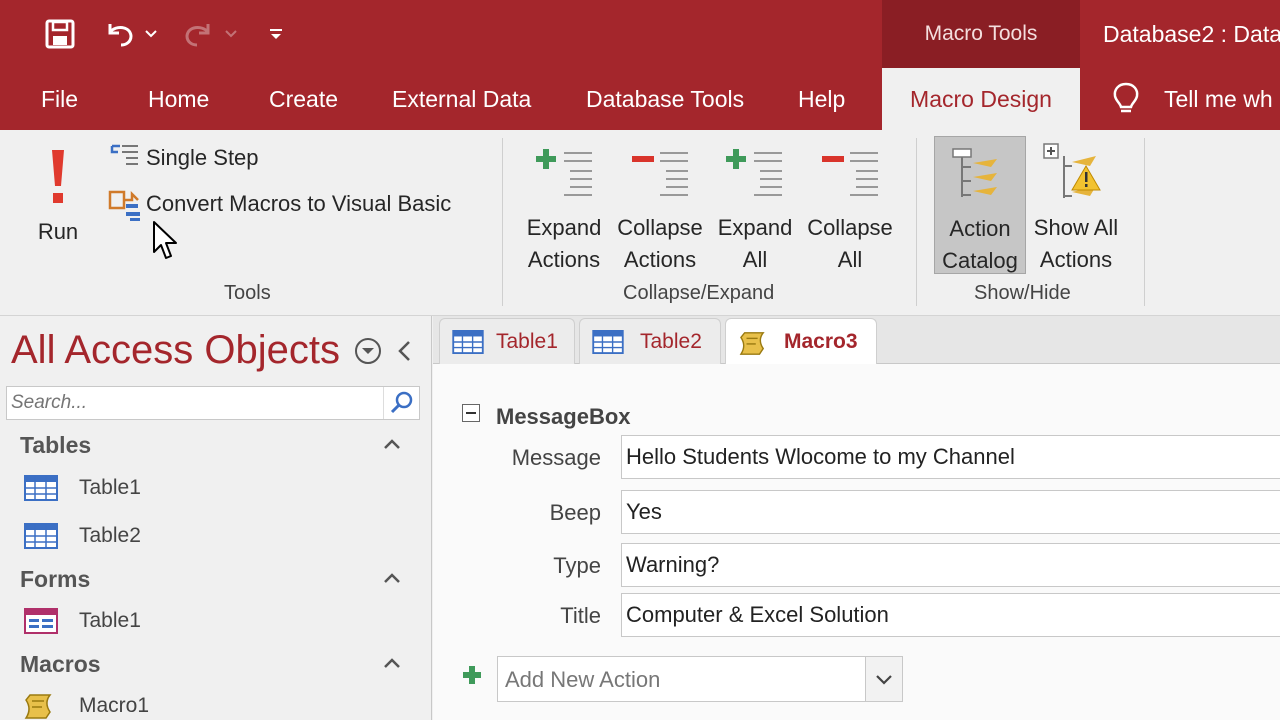 This screenshot has width=1280, height=720. I want to click on search-icon, so click(401, 403).